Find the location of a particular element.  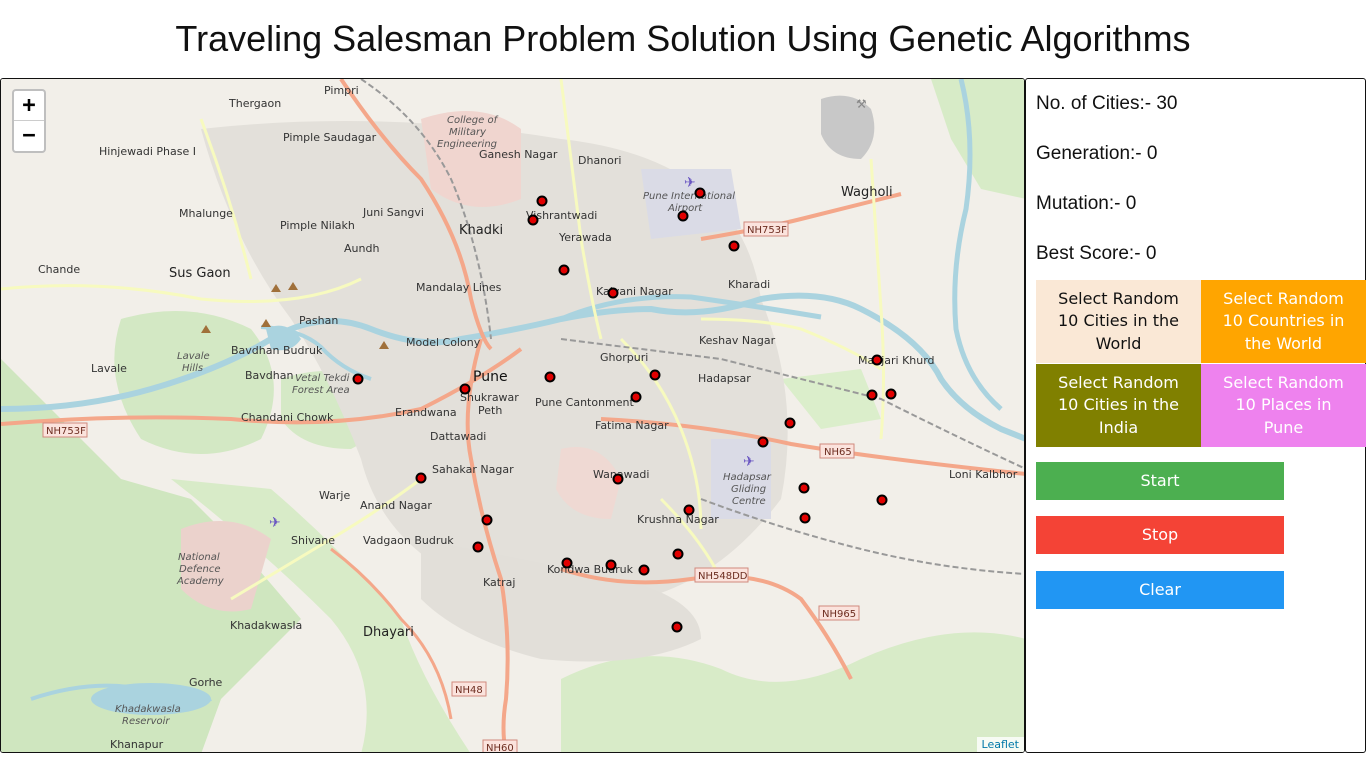

select-india-cities-button: Select Random 10 Cities in the India is located at coordinates (1118, 405).